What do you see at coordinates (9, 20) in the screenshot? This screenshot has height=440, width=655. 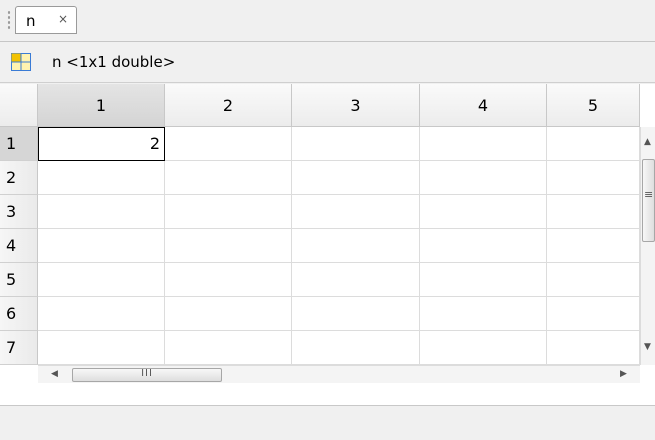 I see `drag-grip-icon` at bounding box center [9, 20].